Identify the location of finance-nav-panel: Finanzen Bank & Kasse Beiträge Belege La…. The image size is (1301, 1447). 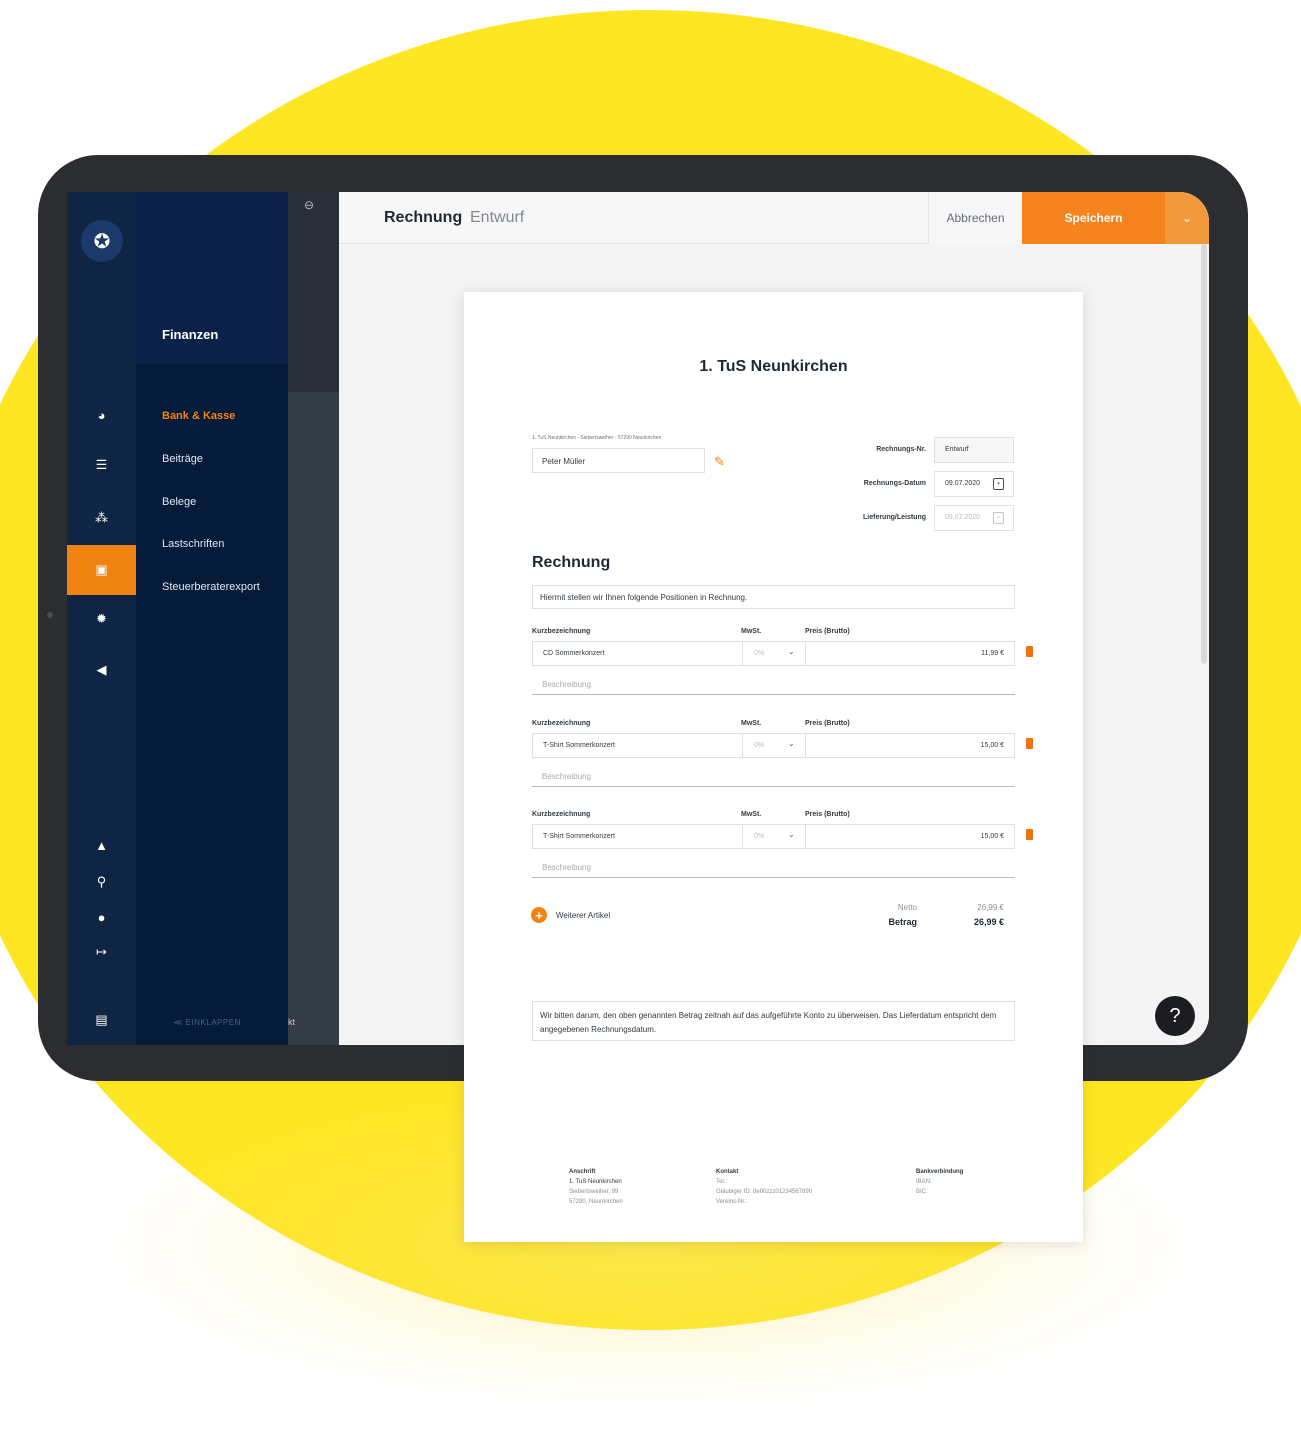
(212, 618).